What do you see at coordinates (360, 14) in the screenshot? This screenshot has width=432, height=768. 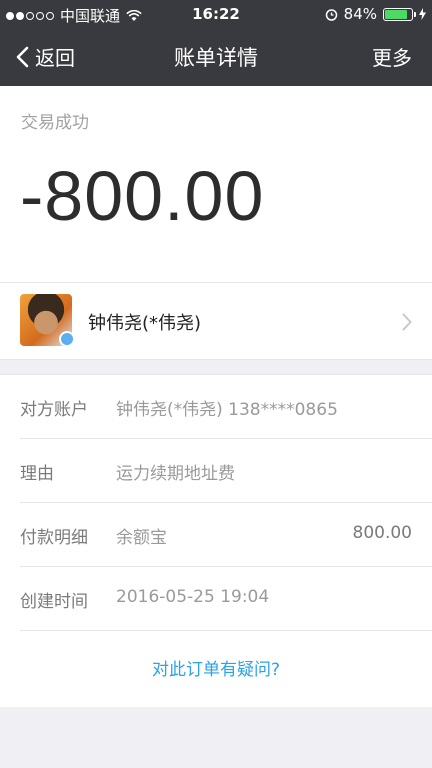 I see `battery-percent: 84%` at bounding box center [360, 14].